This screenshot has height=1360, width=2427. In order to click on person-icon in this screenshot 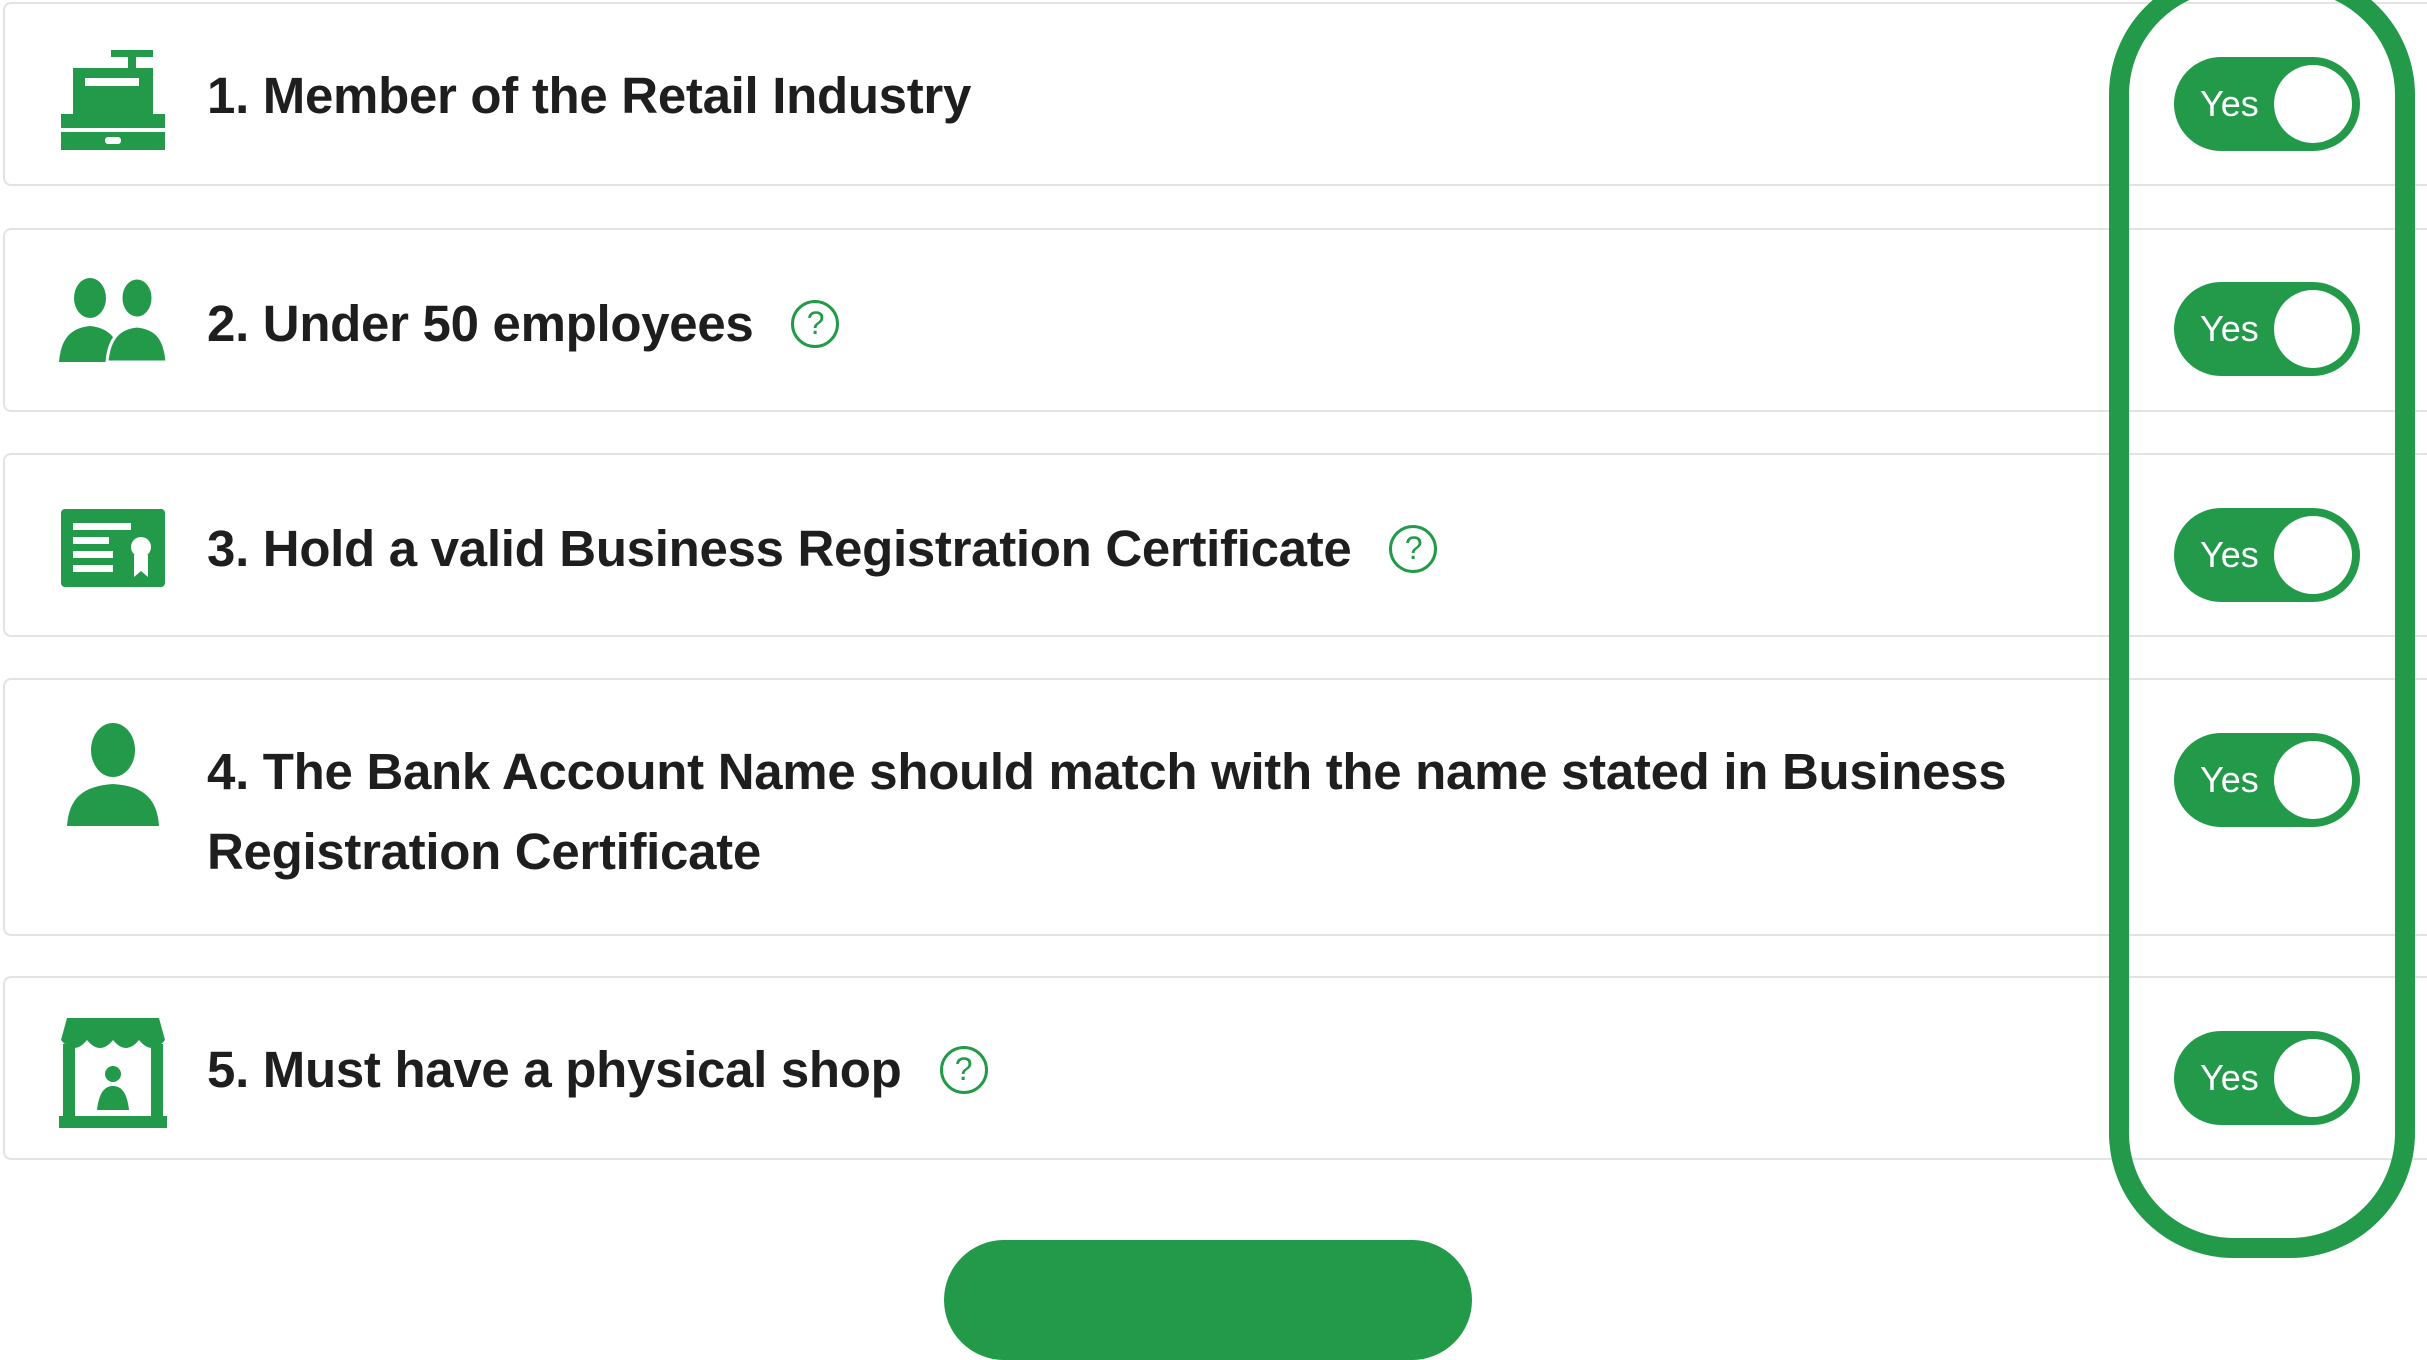, I will do `click(113, 776)`.